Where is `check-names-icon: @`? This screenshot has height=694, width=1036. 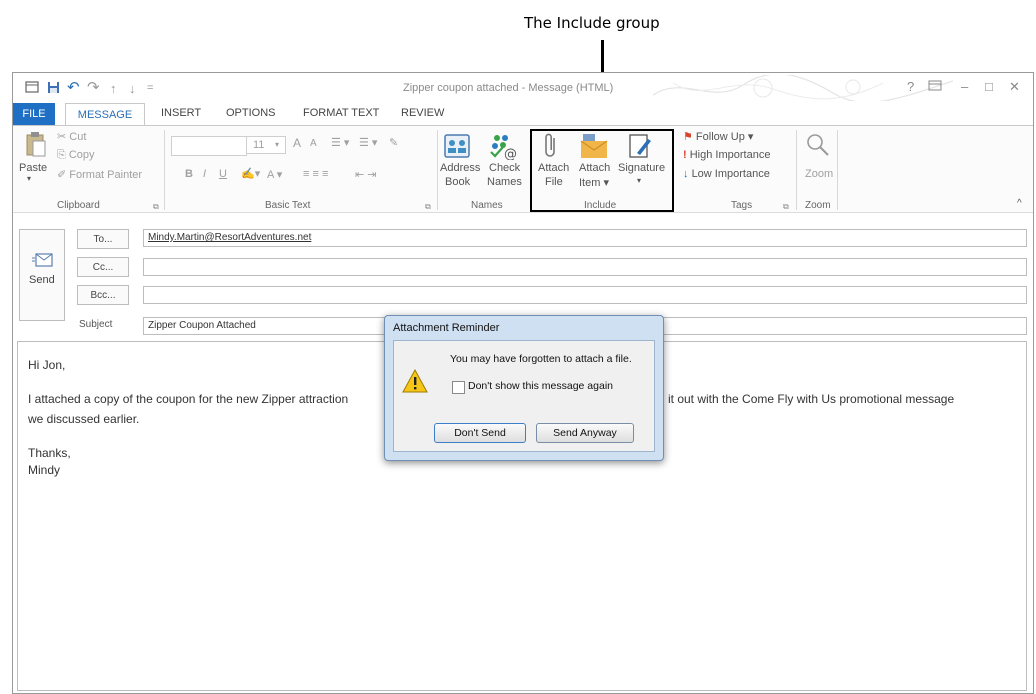
check-names-icon: @ is located at coordinates (502, 148).